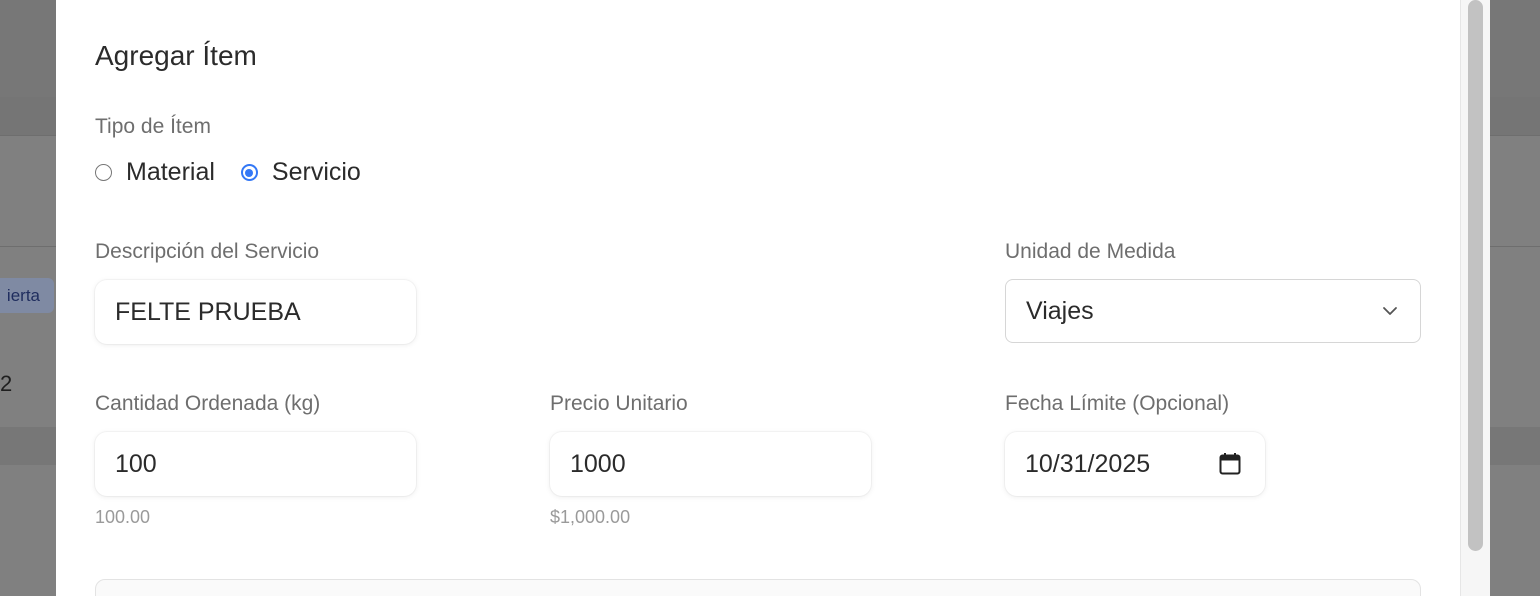 This screenshot has width=1540, height=596. Describe the element at coordinates (103, 172) in the screenshot. I see `material-radio` at that location.